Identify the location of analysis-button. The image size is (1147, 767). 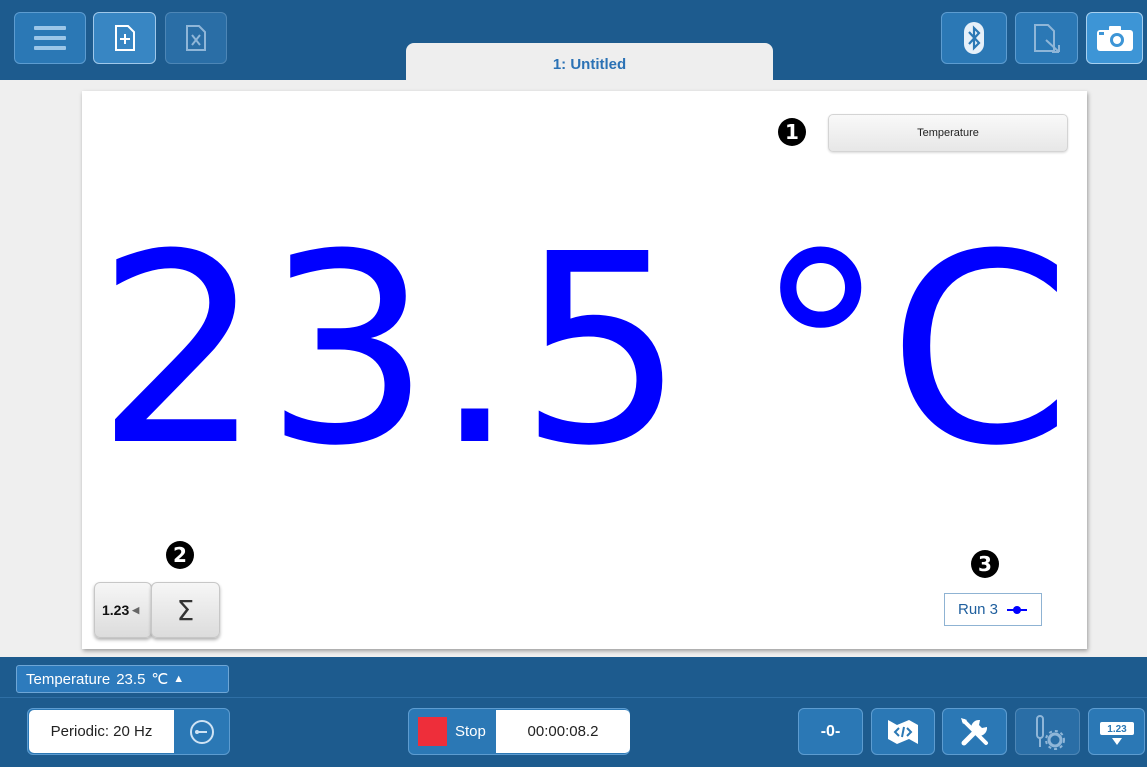
(903, 731).